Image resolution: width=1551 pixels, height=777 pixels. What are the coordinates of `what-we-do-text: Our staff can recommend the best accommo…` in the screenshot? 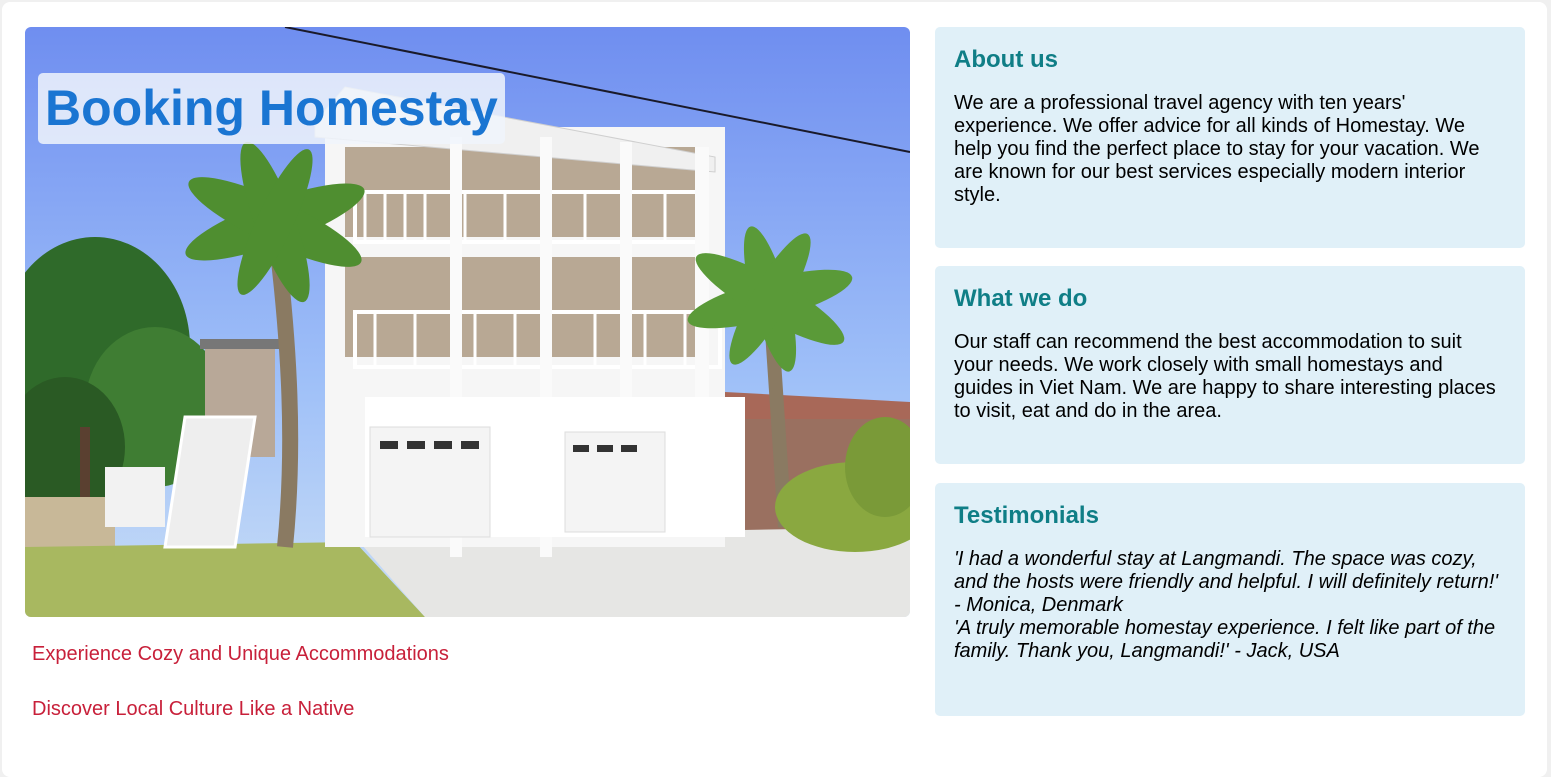 It's located at (1225, 376).